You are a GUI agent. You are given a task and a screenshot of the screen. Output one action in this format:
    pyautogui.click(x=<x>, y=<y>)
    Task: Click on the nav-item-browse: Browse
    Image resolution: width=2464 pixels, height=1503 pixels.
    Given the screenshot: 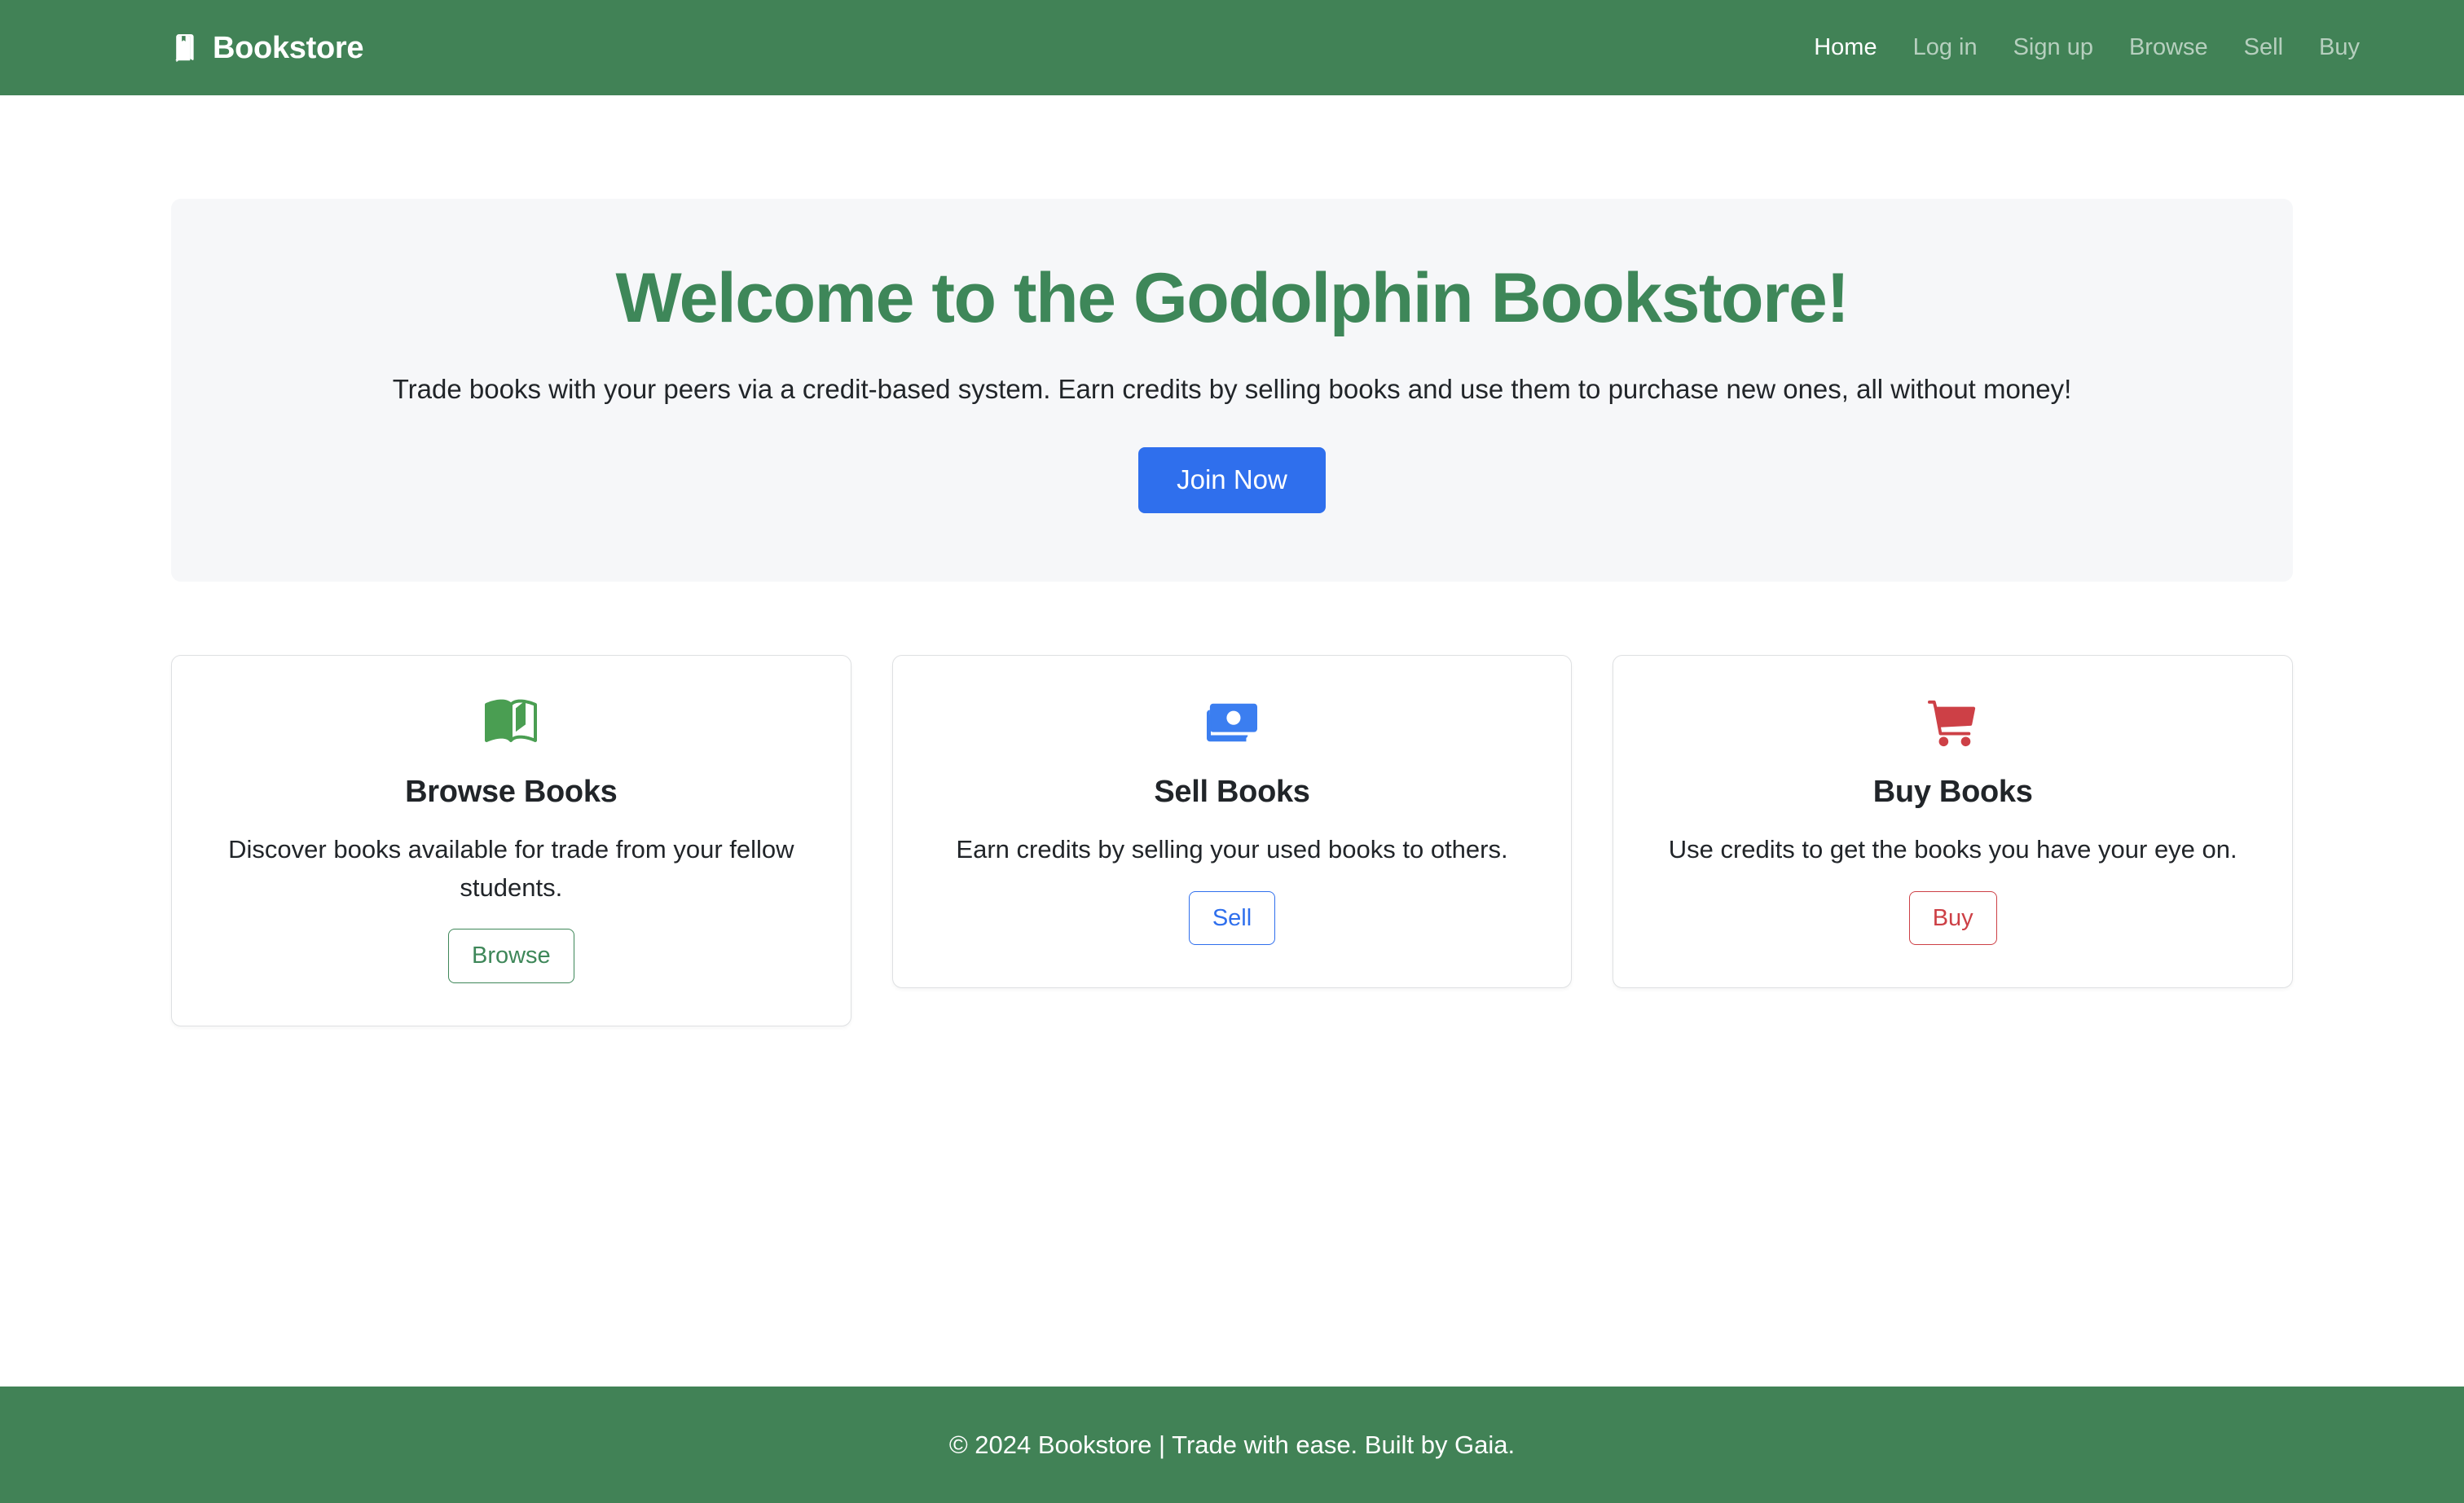 What is the action you would take?
    pyautogui.click(x=2168, y=47)
    